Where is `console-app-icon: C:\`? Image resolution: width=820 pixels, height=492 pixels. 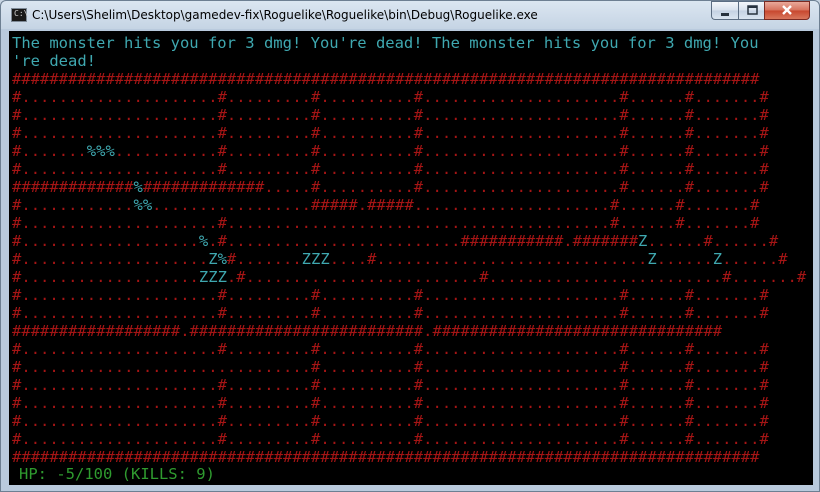 console-app-icon: C:\ is located at coordinates (19, 15).